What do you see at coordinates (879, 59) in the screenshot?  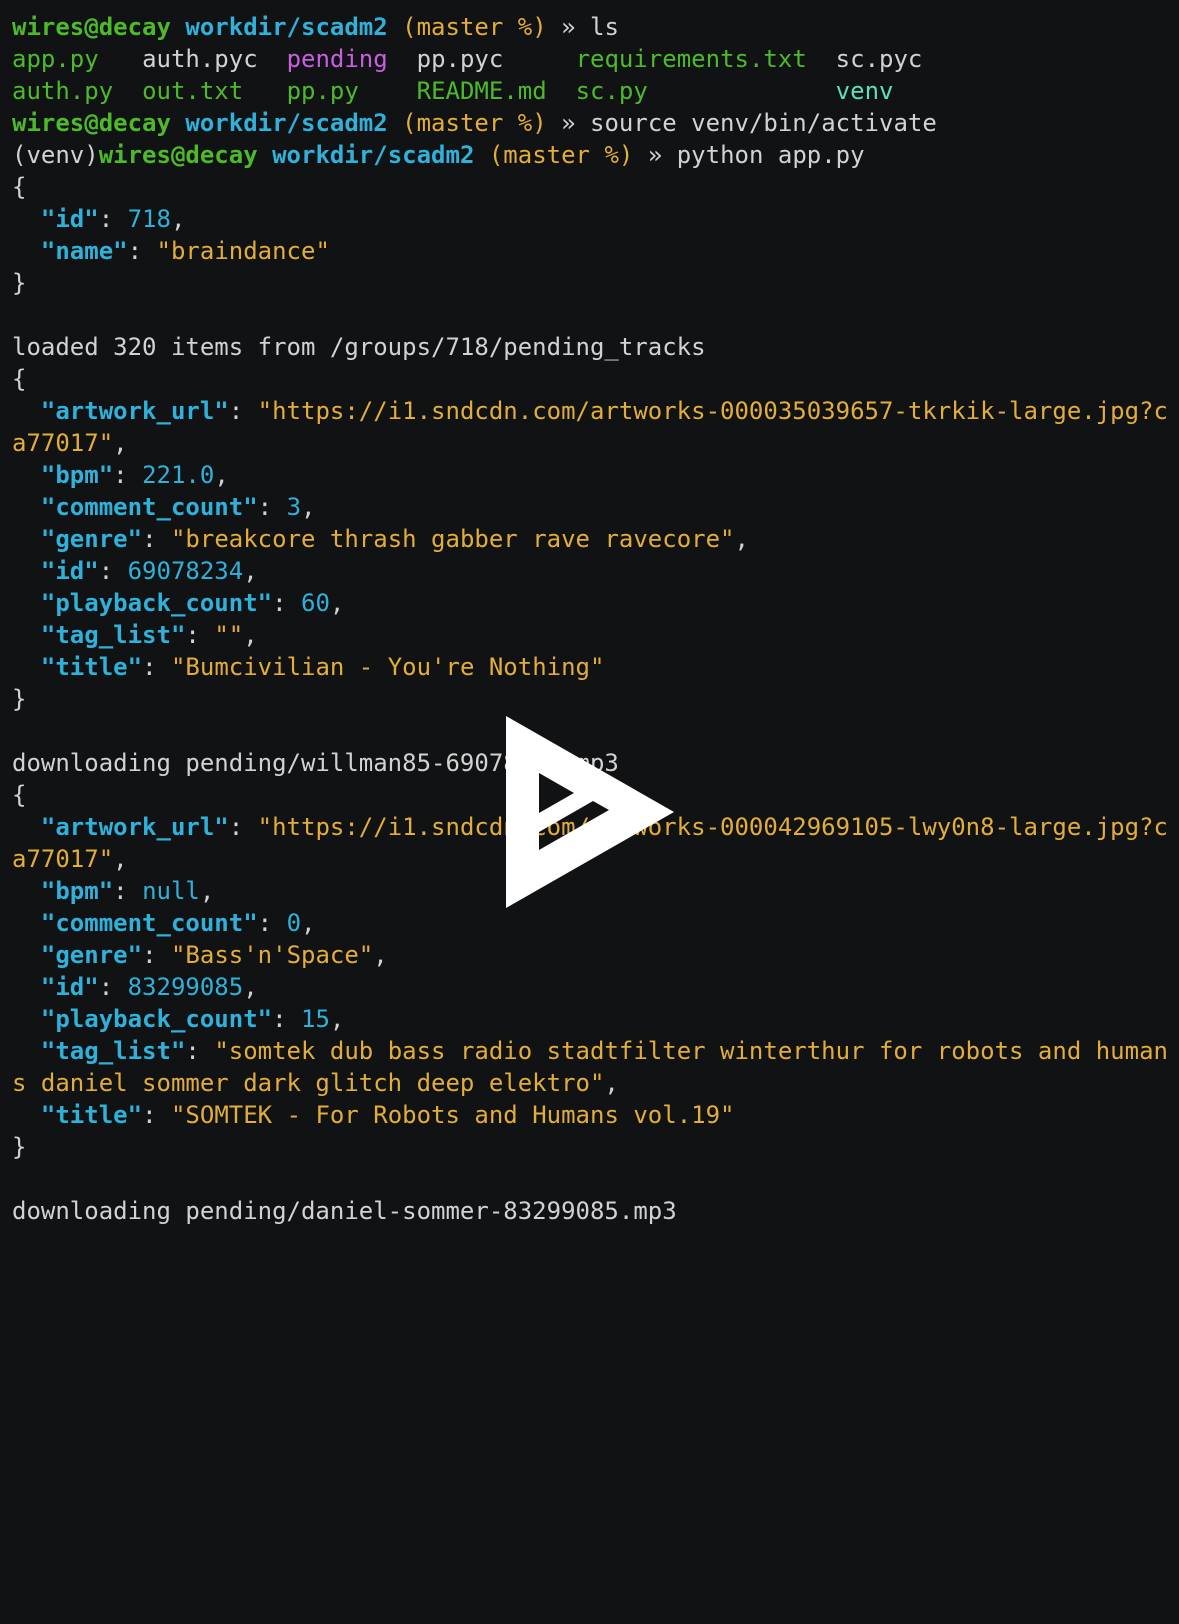 I see `file-entry: sc.pyc` at bounding box center [879, 59].